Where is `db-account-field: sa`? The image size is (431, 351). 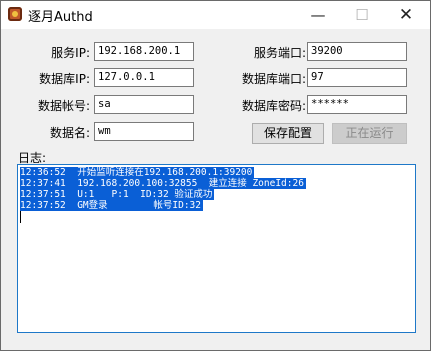 db-account-field: sa is located at coordinates (144, 104).